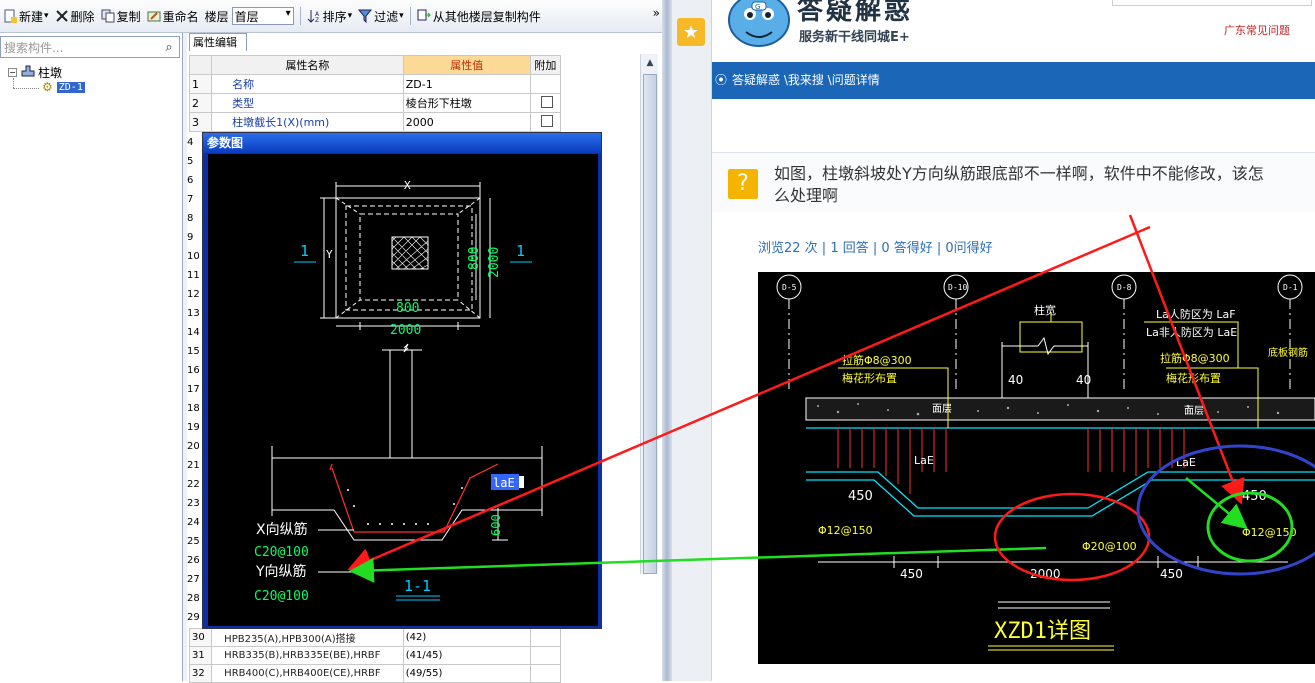  Describe the element at coordinates (806, 80) in the screenshot. I see `breadcrumb: 答疑解惑 \我来搜 \问题详情` at that location.